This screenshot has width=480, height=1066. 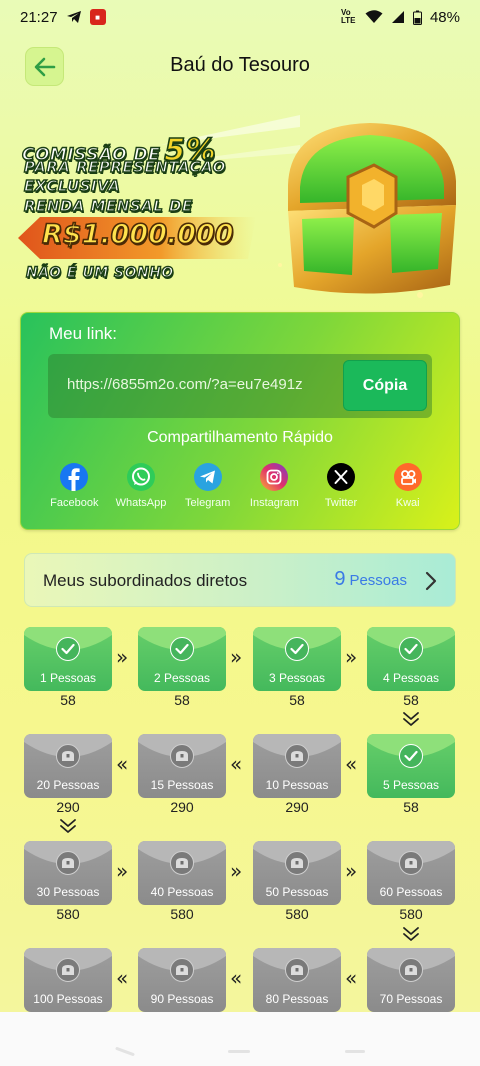 I want to click on flow-down-arrow-icon, so click(x=411, y=934).